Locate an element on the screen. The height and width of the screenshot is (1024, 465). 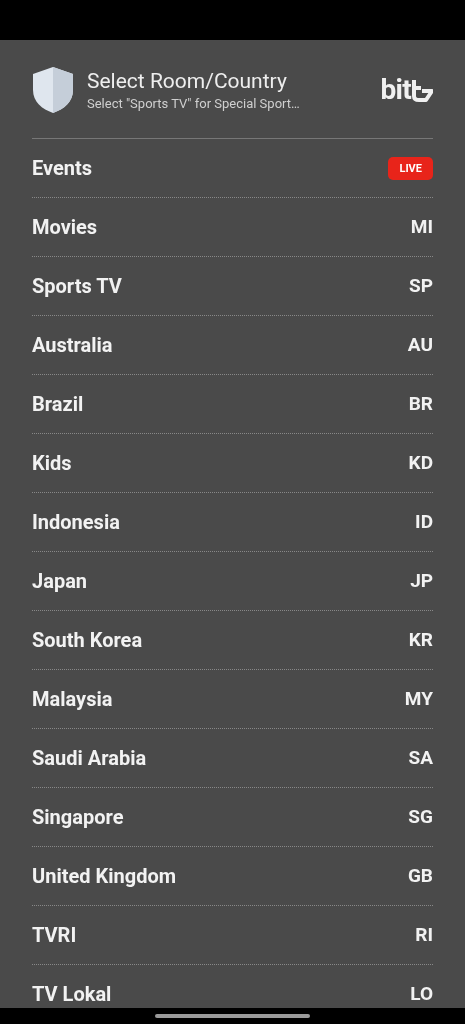
room-code: MI is located at coordinates (421, 226).